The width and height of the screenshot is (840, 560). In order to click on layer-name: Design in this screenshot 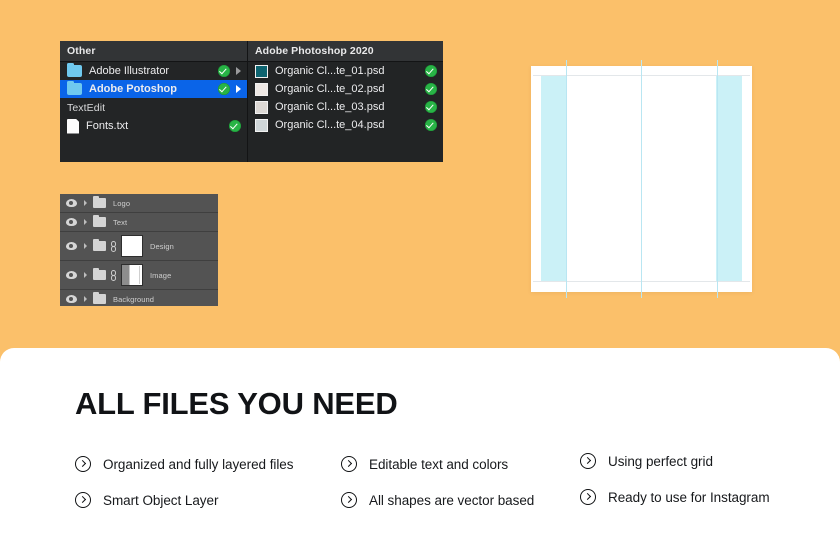, I will do `click(162, 246)`.